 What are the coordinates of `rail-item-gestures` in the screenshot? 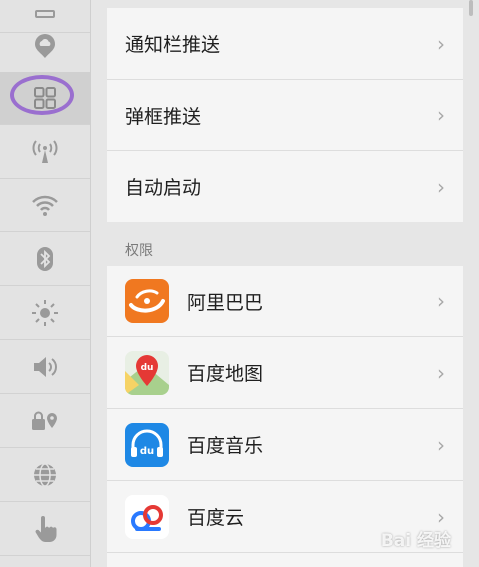 It's located at (45, 529).